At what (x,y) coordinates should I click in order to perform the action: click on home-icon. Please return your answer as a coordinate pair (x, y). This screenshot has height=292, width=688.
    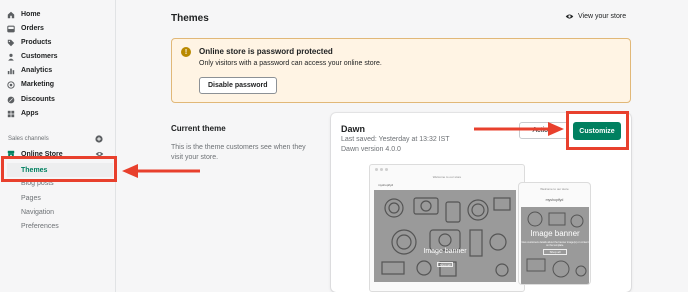
    Looking at the image, I should click on (11, 15).